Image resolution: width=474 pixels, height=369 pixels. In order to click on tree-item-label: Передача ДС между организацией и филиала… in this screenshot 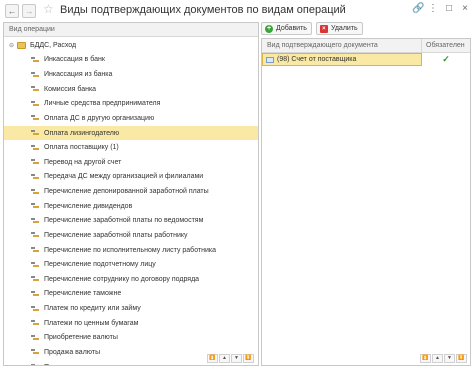, I will do `click(124, 177)`.